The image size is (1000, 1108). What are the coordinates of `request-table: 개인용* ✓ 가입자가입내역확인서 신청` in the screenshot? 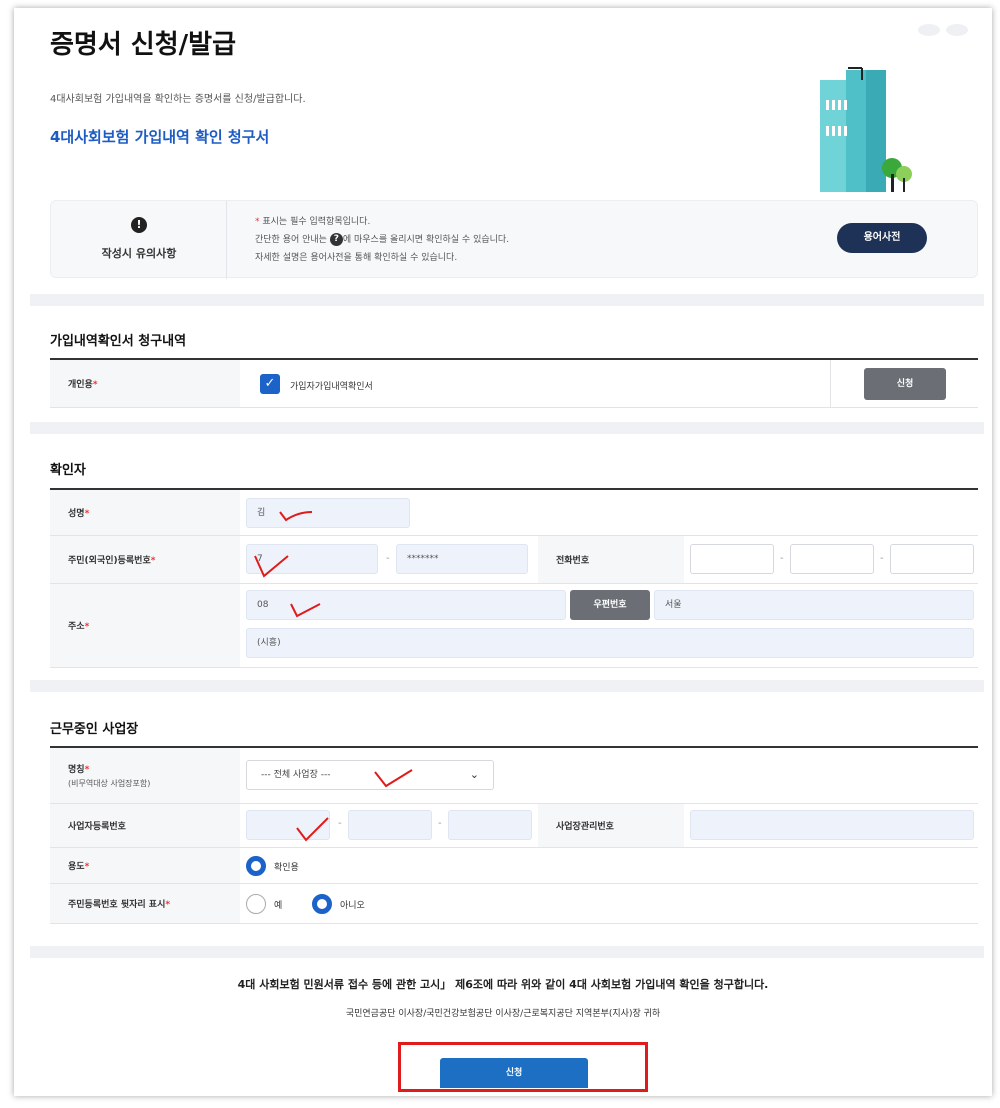 It's located at (514, 383).